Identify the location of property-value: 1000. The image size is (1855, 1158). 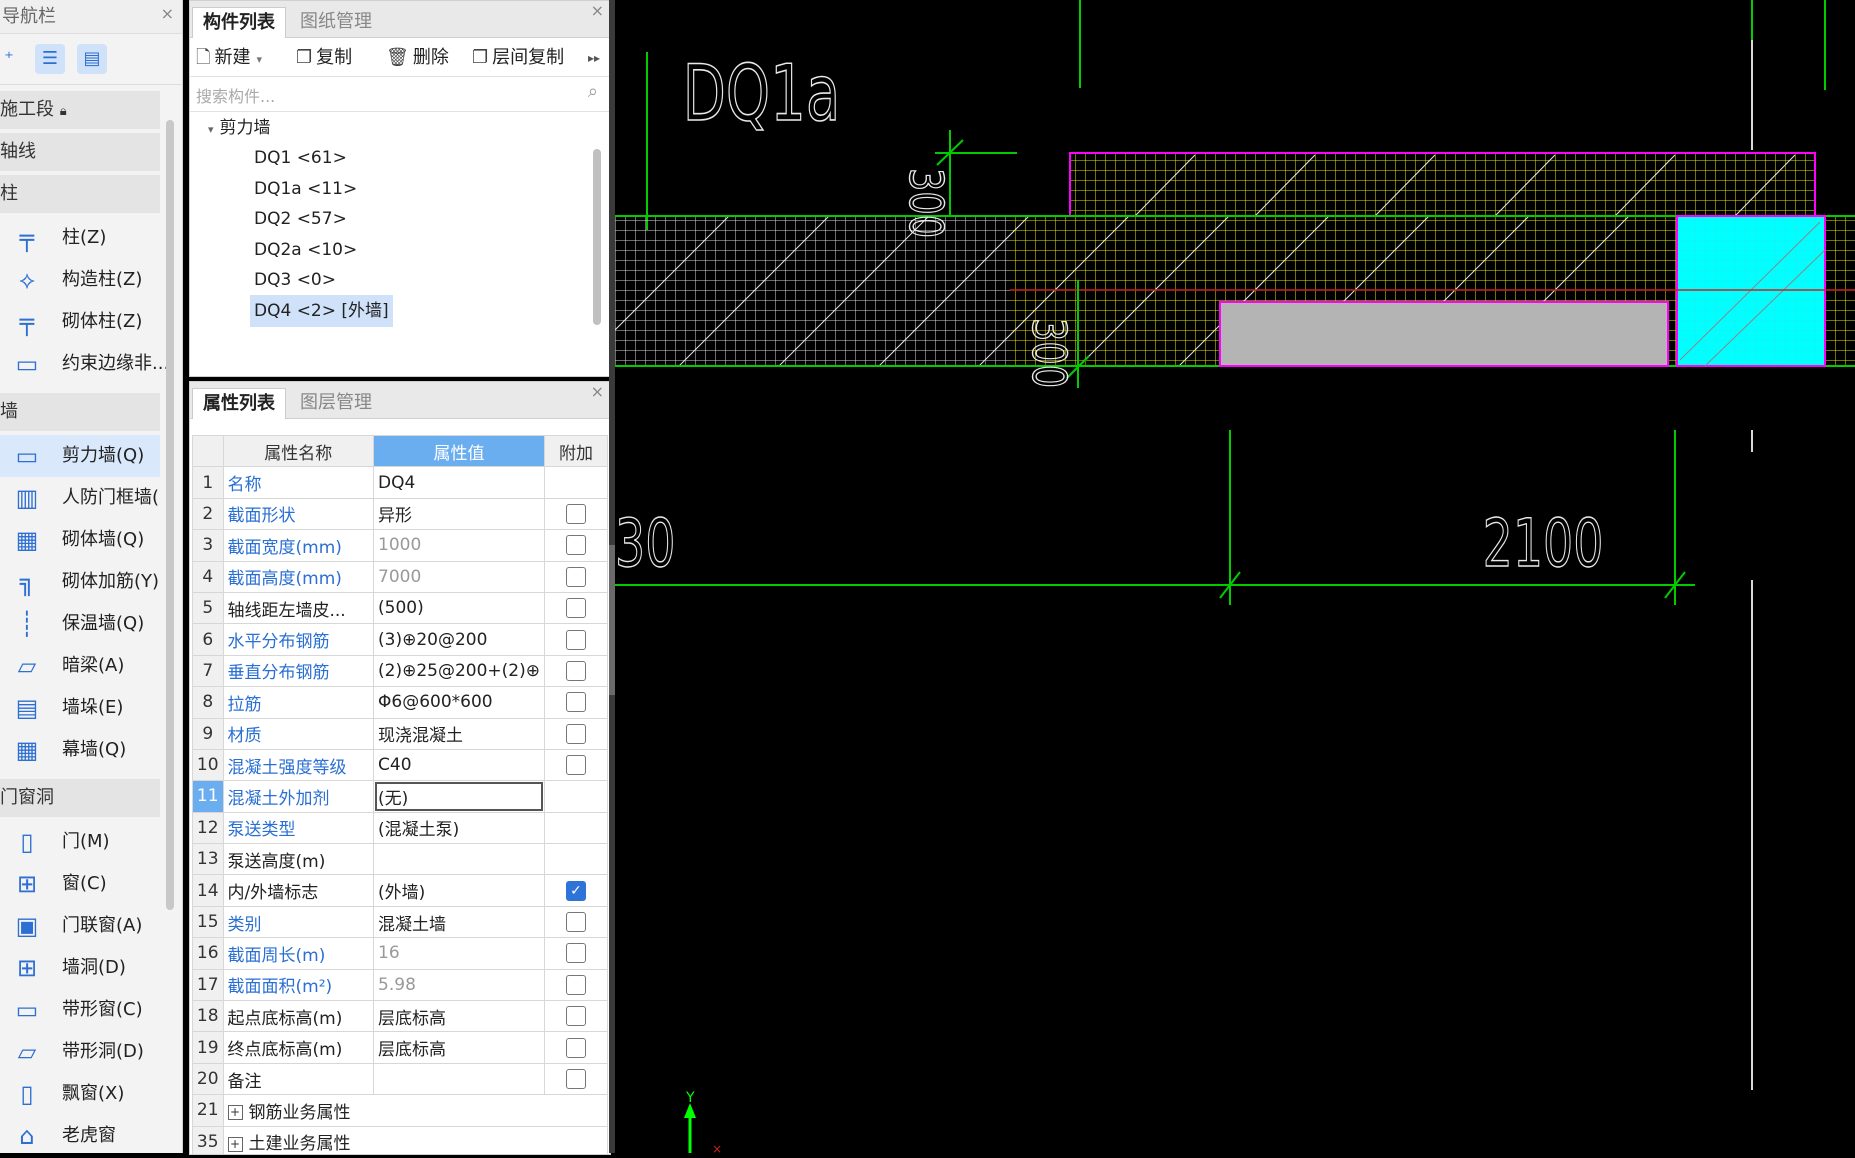
(459, 545).